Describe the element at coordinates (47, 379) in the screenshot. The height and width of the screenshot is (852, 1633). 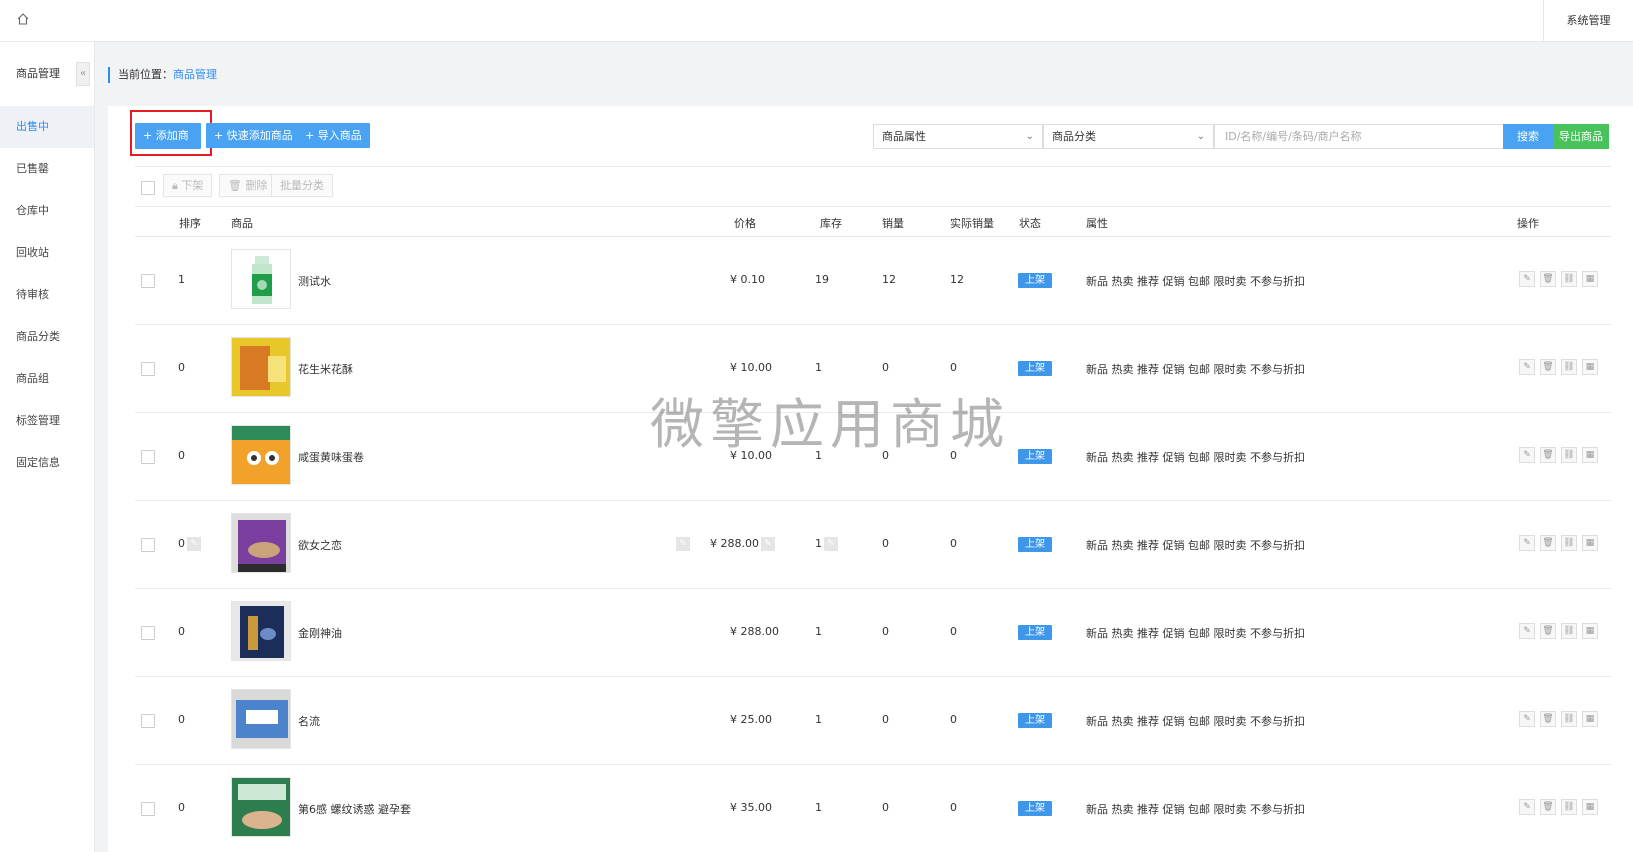
I see `sidebar-item-groups: 商品组` at that location.